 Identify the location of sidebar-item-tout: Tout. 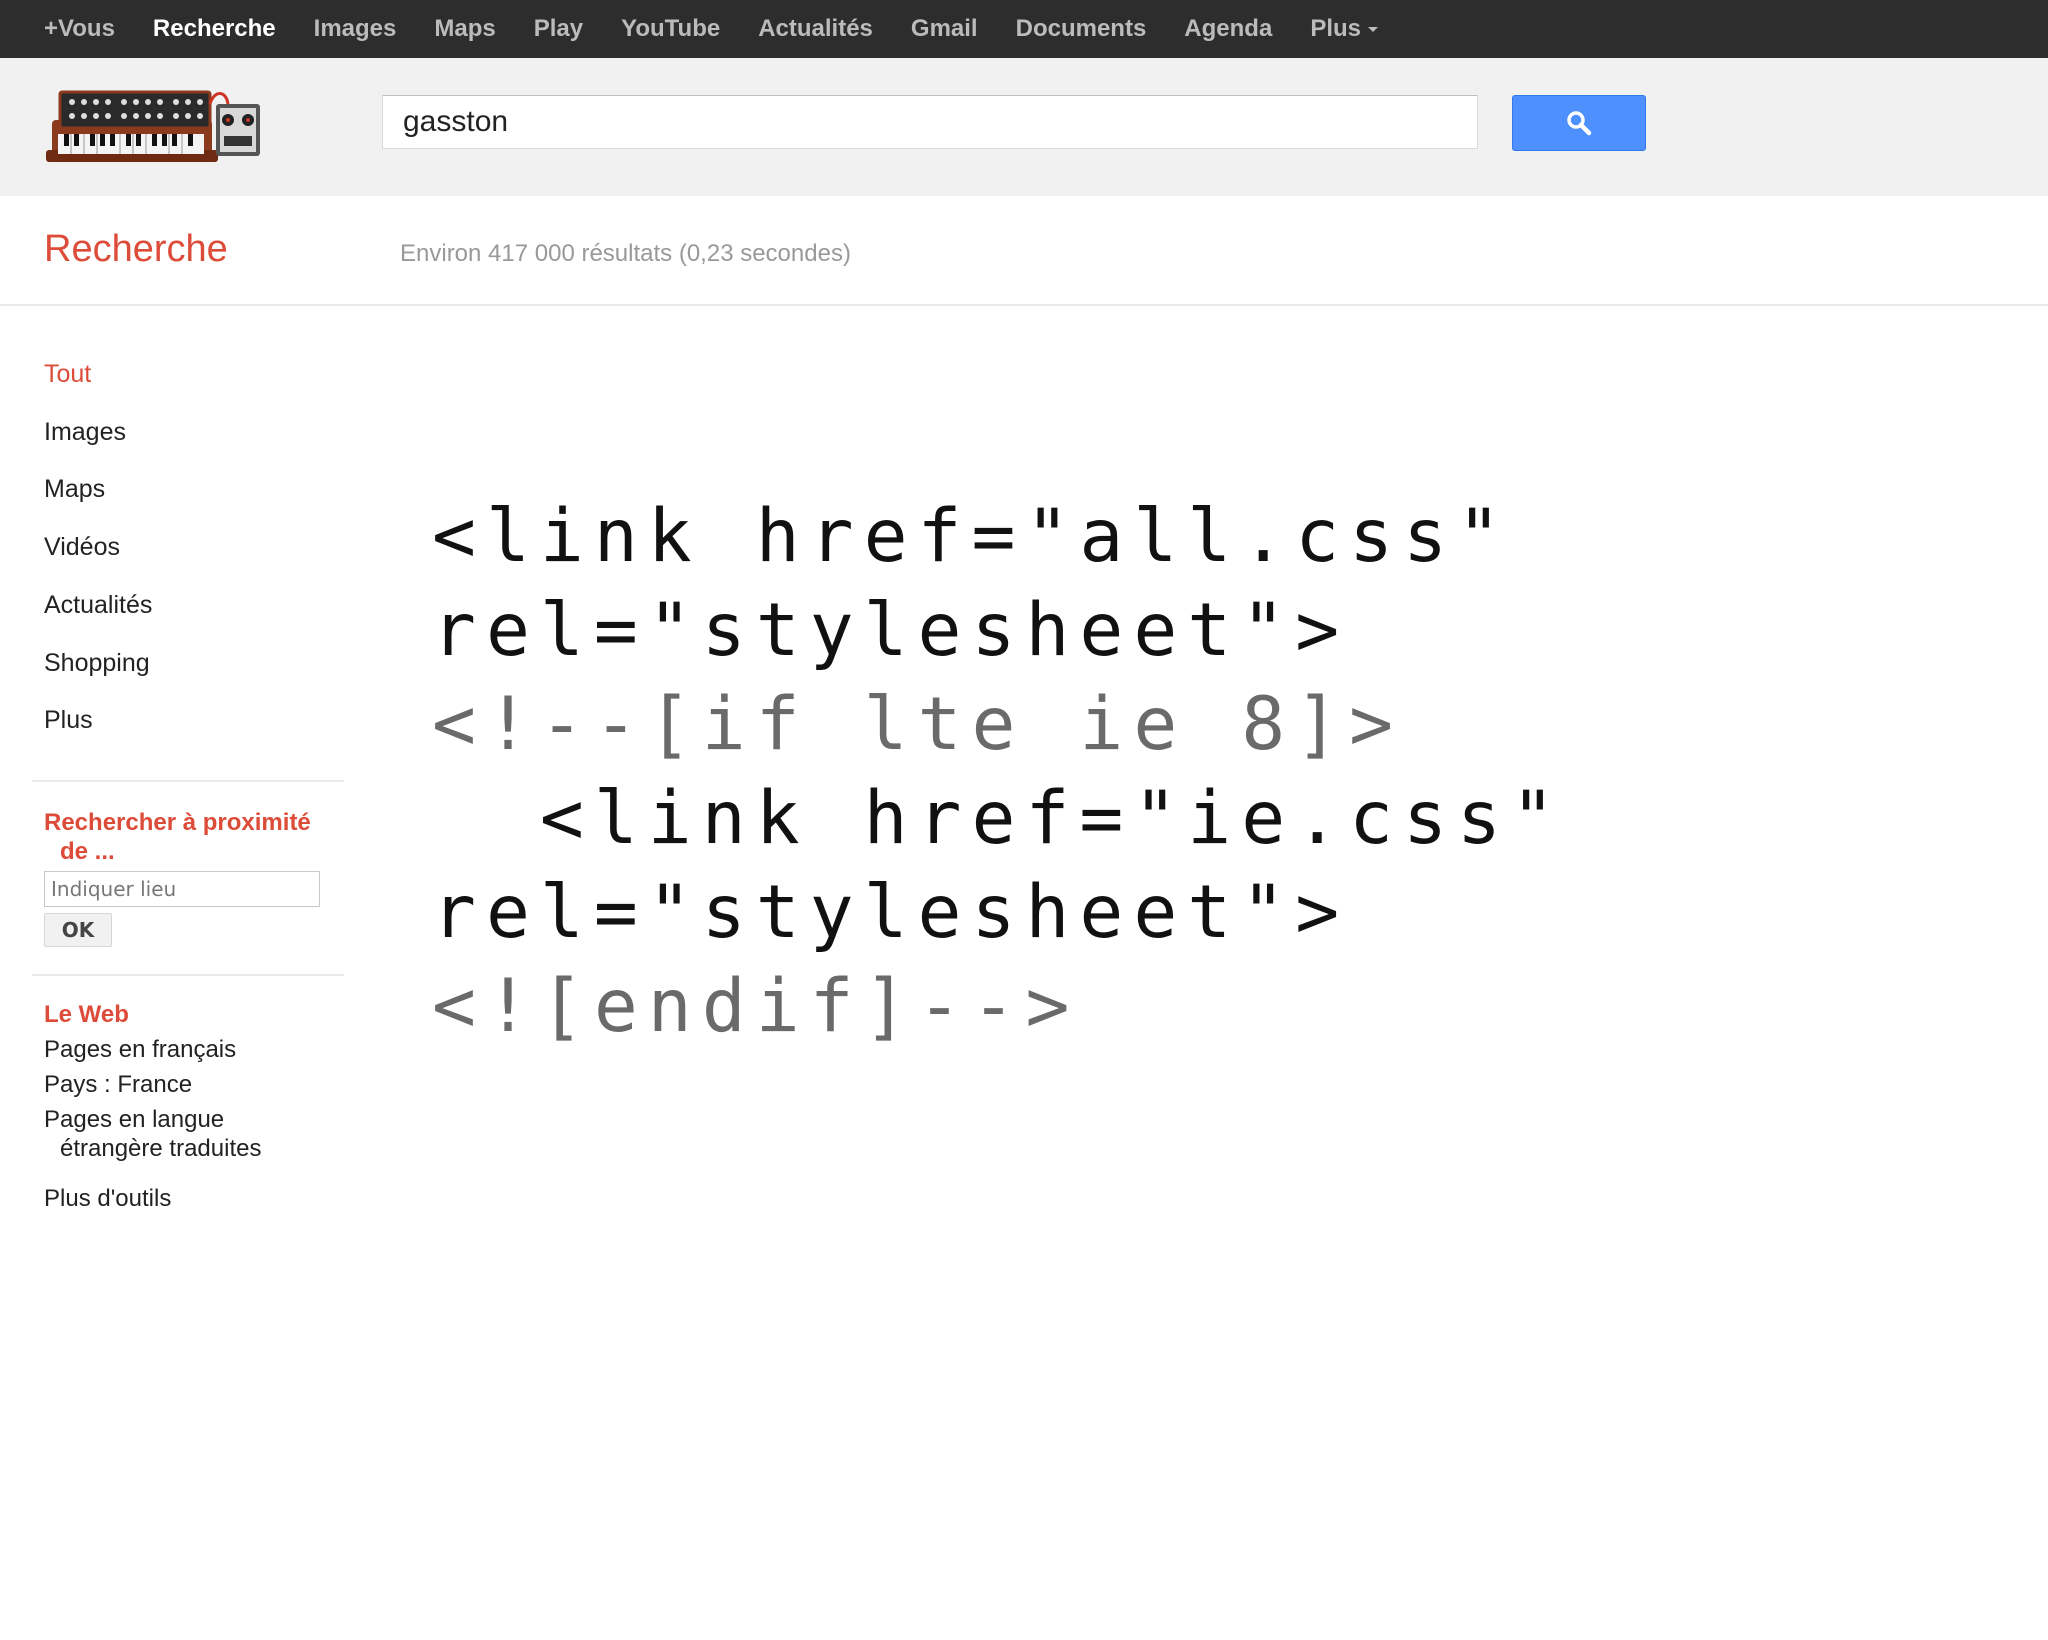
(67, 374).